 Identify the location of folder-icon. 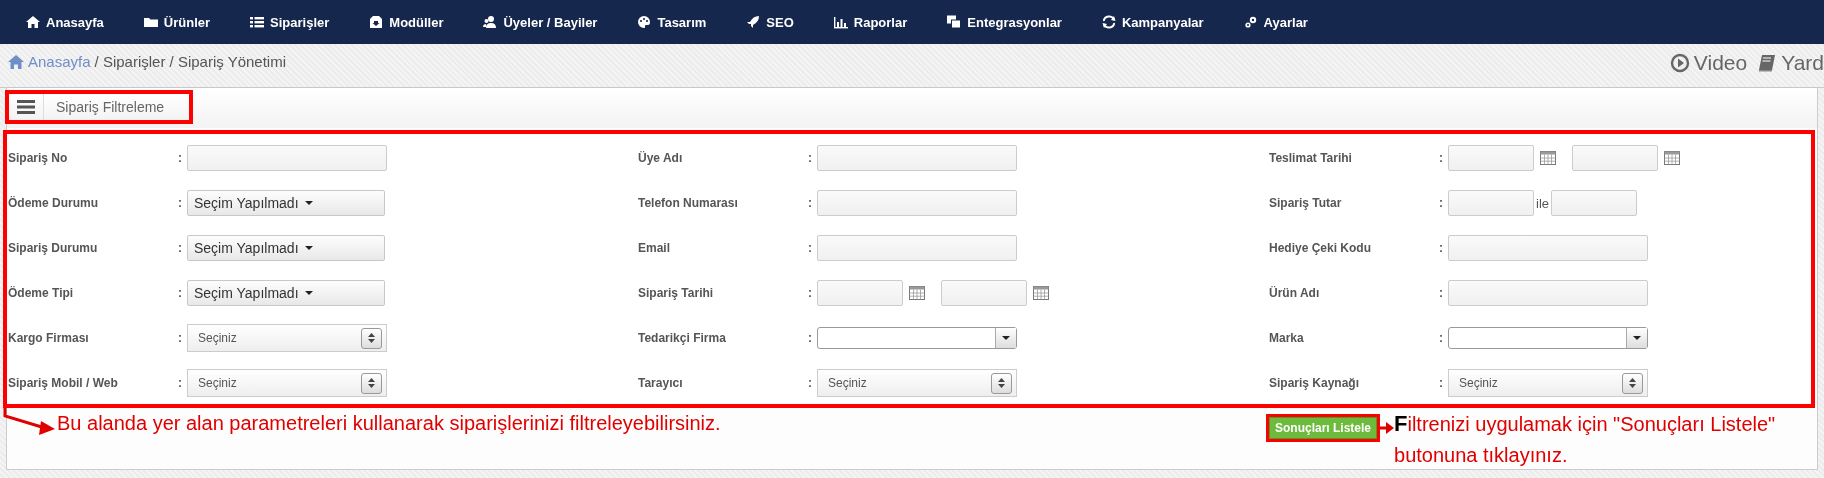
(150, 22).